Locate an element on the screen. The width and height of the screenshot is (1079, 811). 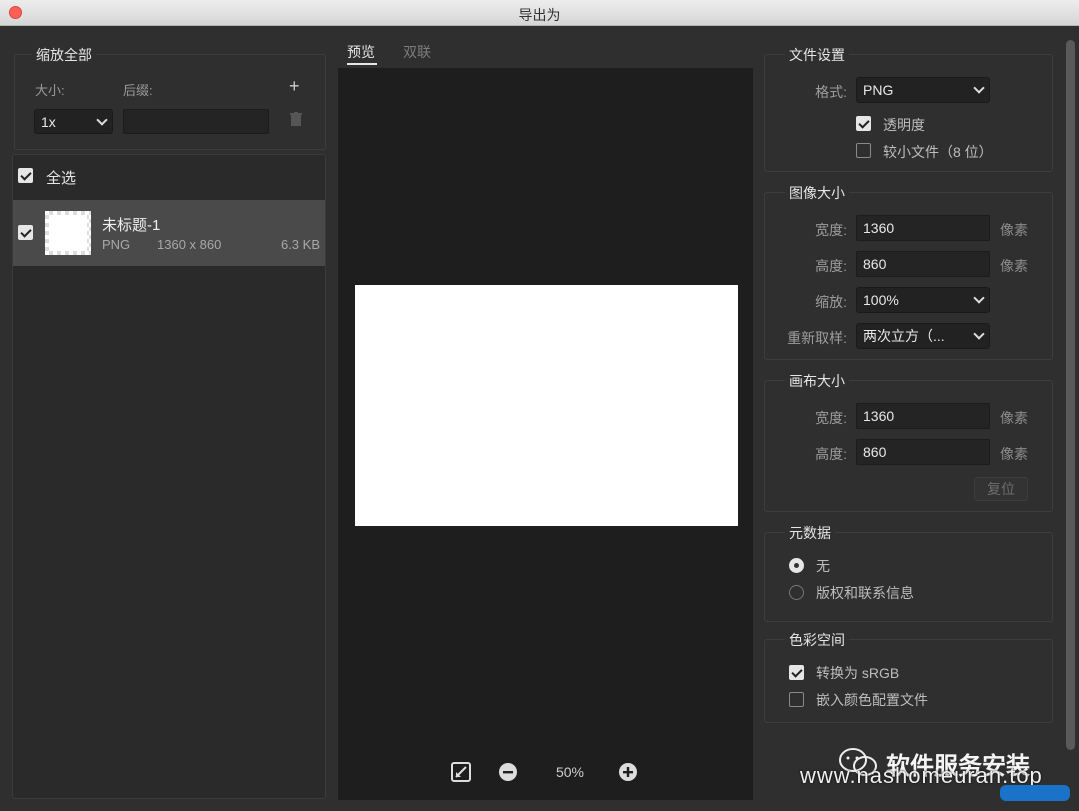
embed-profile-label: 嵌入颜色配置文件 is located at coordinates (872, 700).